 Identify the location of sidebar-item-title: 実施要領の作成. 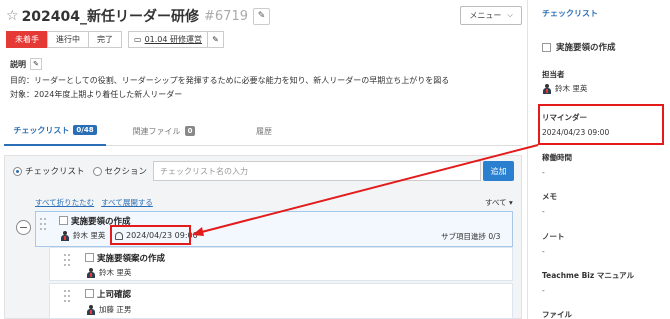
(586, 48).